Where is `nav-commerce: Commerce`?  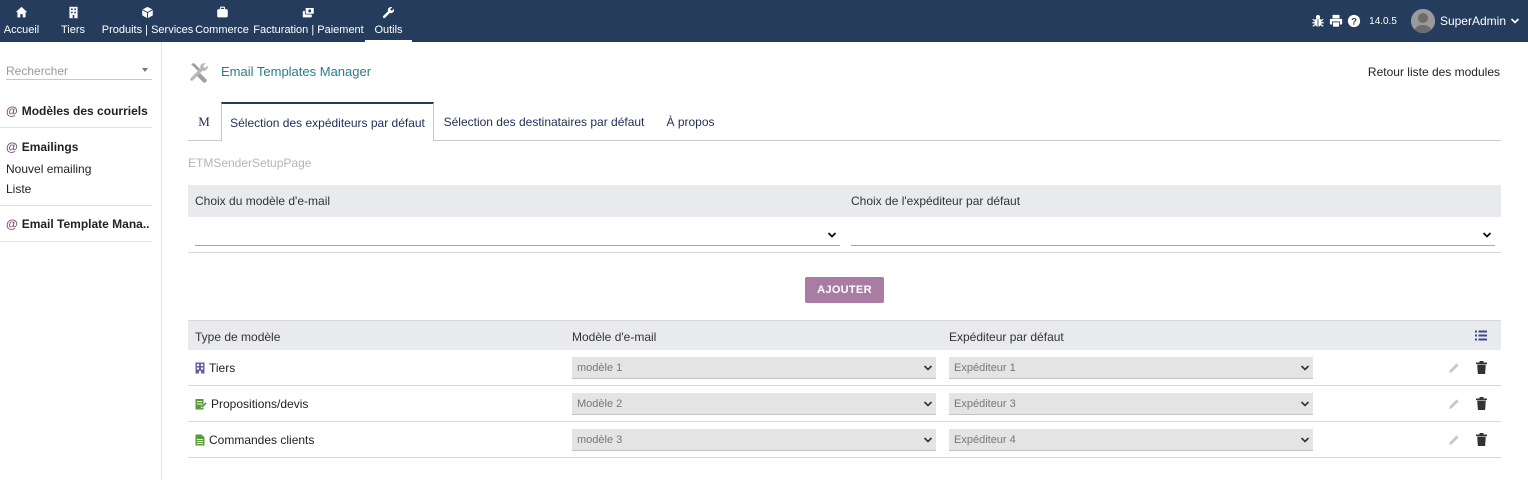 nav-commerce: Commerce is located at coordinates (222, 21).